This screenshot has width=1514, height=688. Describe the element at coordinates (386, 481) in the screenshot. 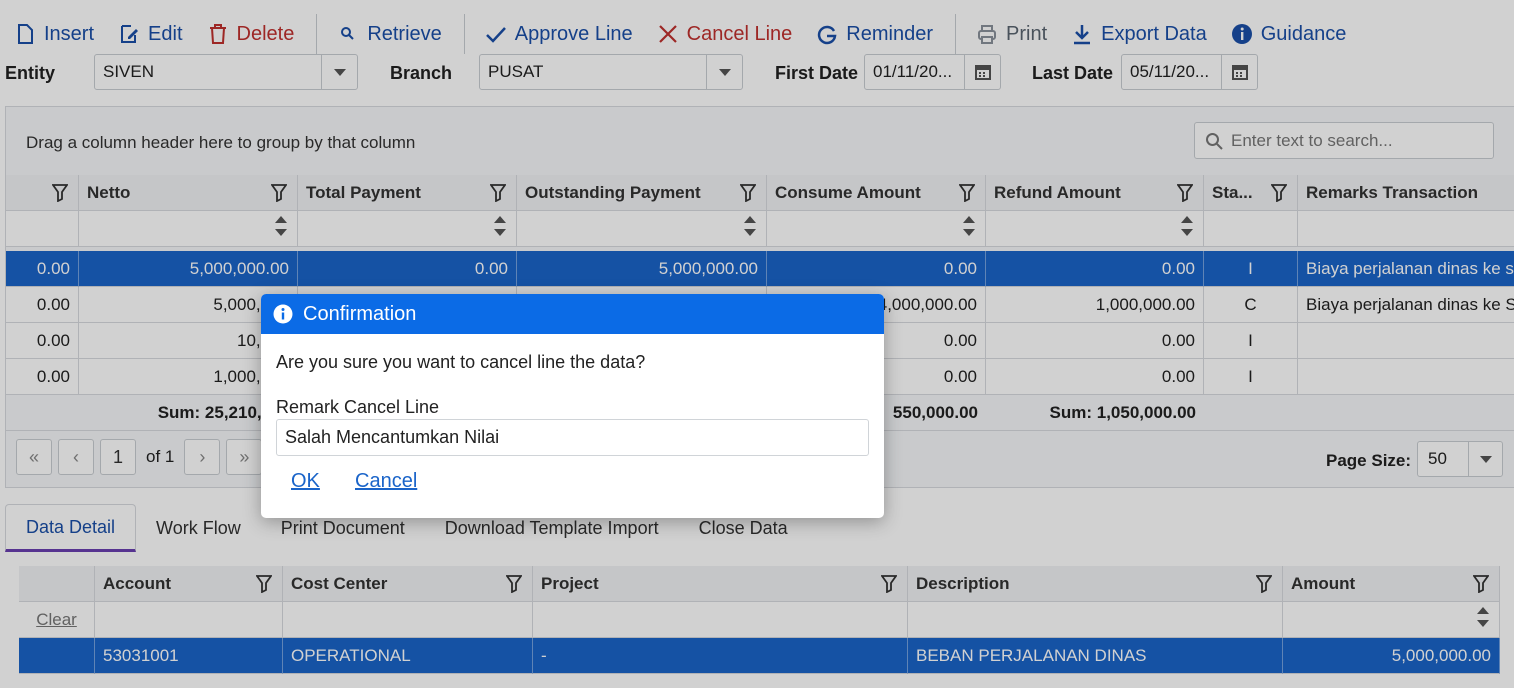

I see `cancel-button: Cancel` at that location.